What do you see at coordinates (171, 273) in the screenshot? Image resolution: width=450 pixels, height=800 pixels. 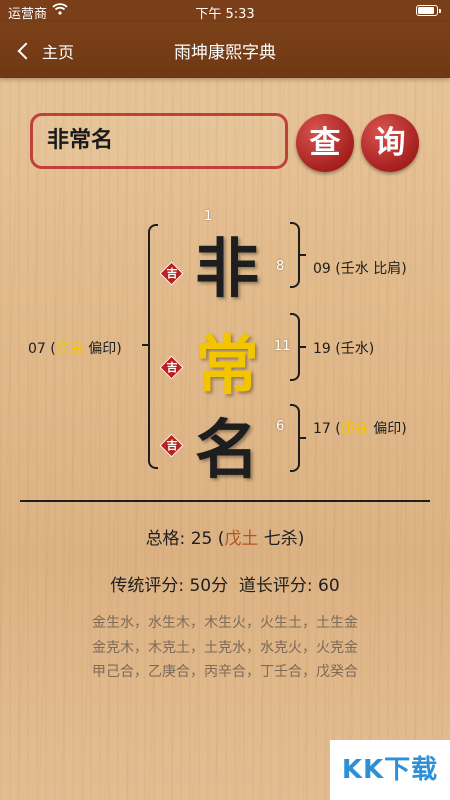 I see `fortune-badge-1: 吉` at bounding box center [171, 273].